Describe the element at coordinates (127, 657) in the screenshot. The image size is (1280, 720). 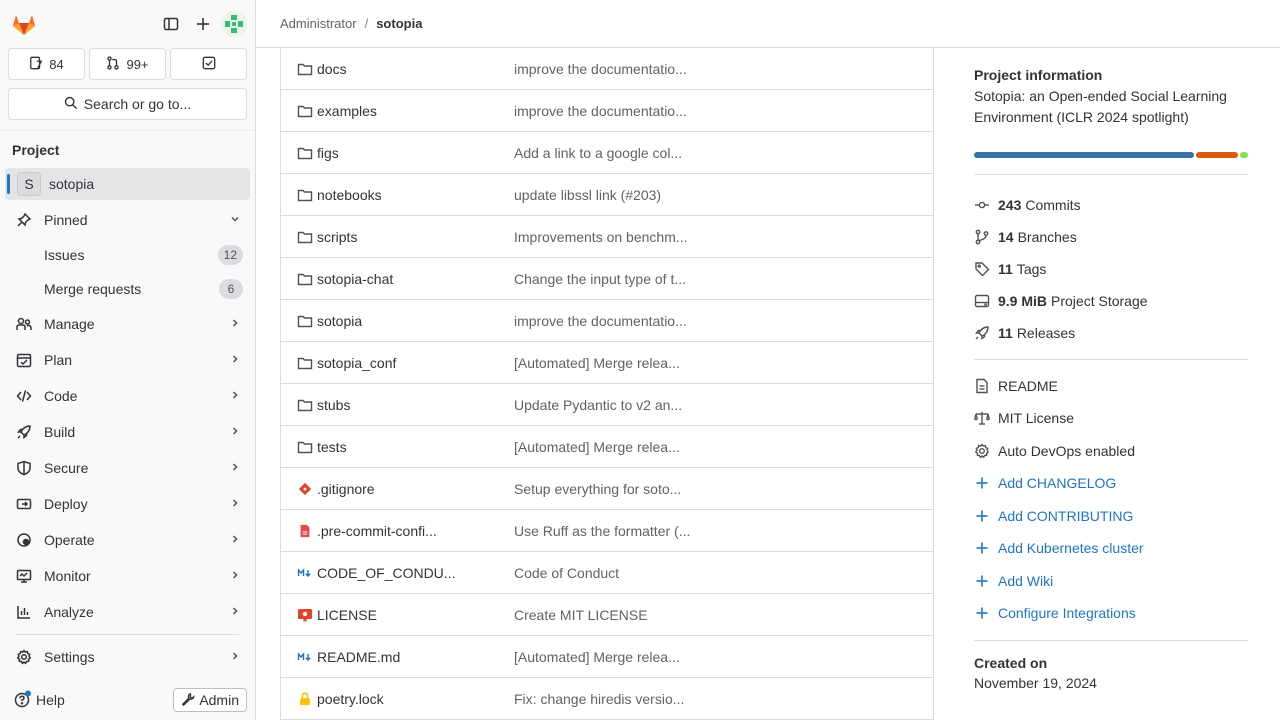
I see `sidebar-item-settings: Settings` at that location.